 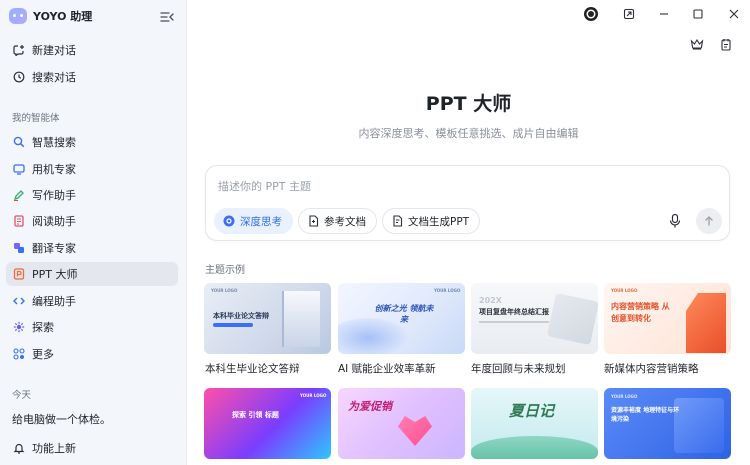 What do you see at coordinates (518, 368) in the screenshot?
I see `example-title: 年度回顾与未来规划` at bounding box center [518, 368].